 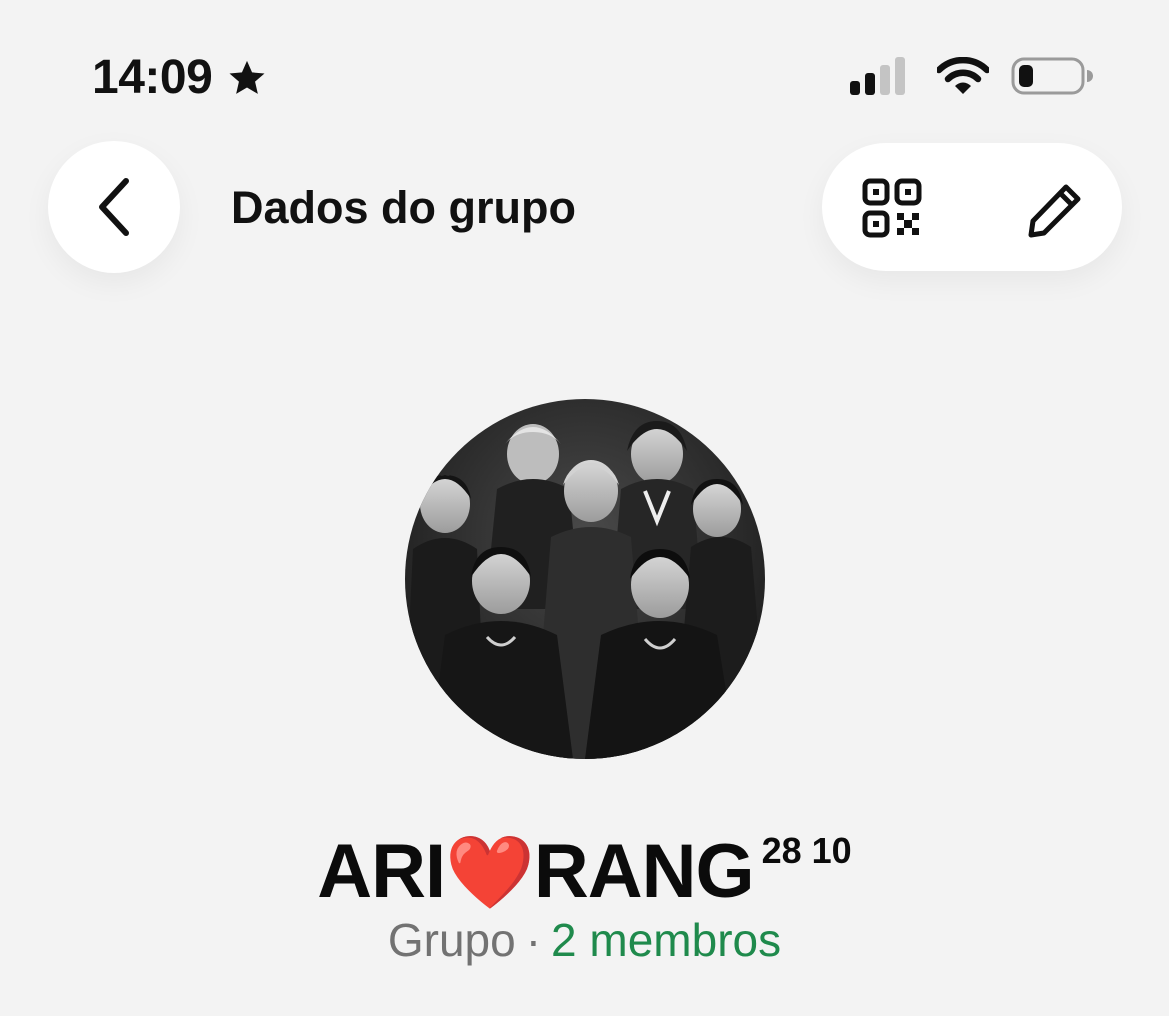 What do you see at coordinates (451, 940) in the screenshot?
I see `group-kind: Grupo` at bounding box center [451, 940].